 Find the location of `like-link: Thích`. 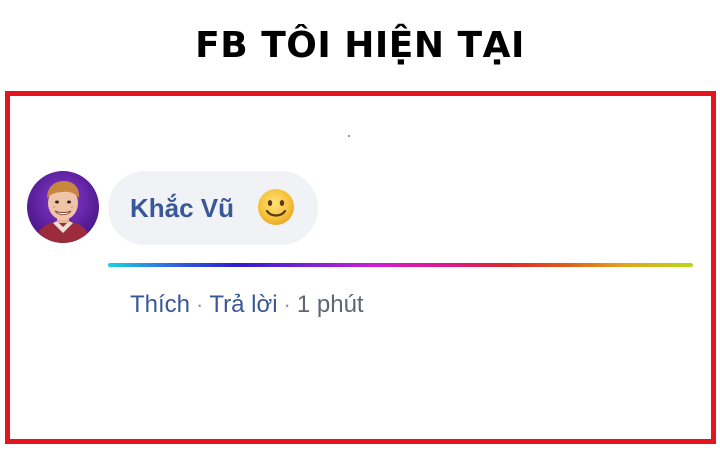

like-link: Thích is located at coordinates (160, 304).